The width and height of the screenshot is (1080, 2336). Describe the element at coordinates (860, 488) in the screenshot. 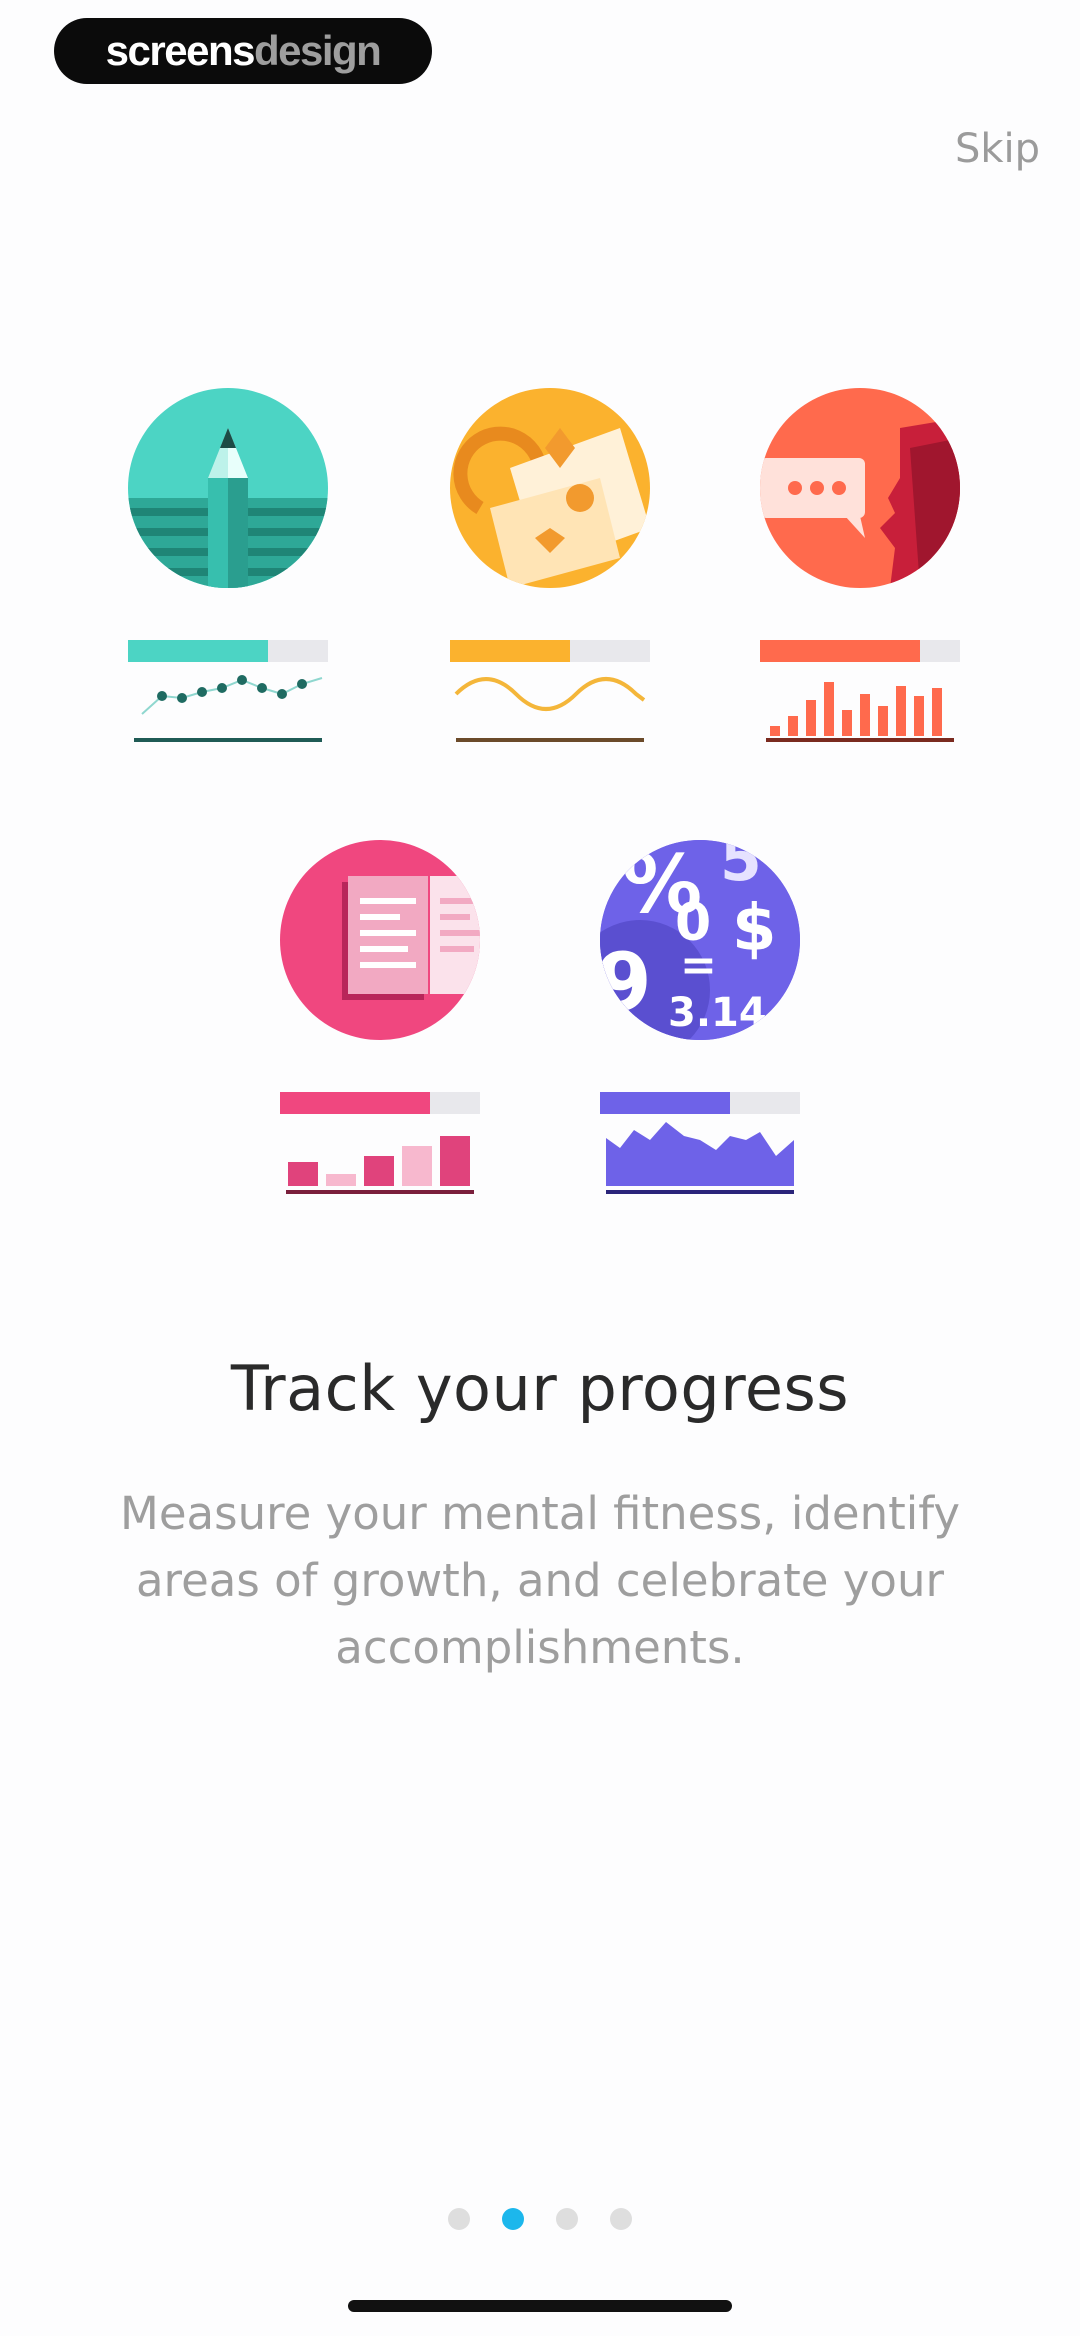

I see `speech-bubble-icon` at that location.